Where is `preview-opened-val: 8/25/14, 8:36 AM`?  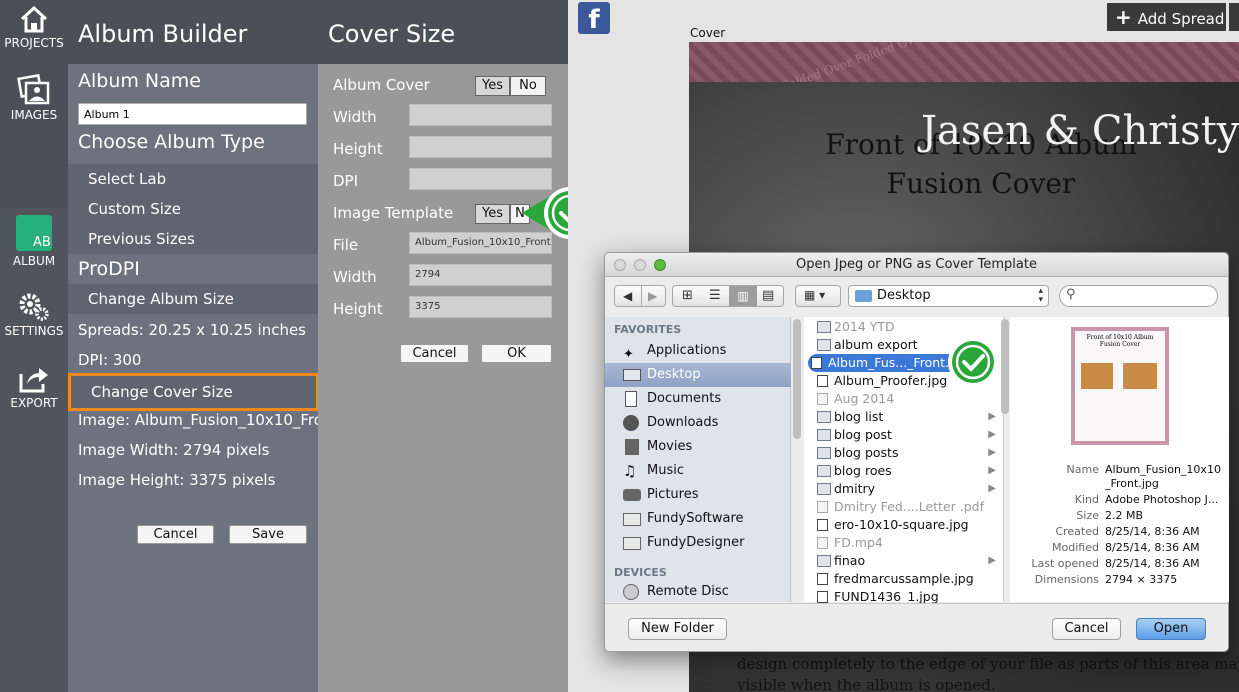 preview-opened-val: 8/25/14, 8:36 AM is located at coordinates (1152, 563).